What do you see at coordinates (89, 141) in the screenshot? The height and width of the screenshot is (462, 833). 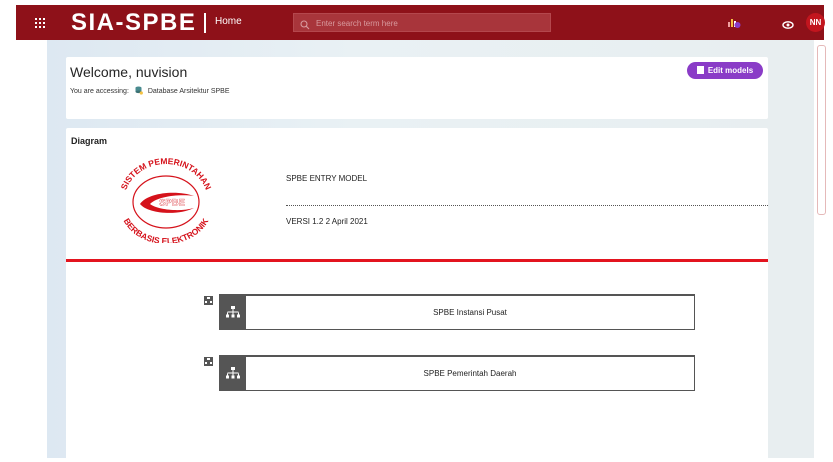 I see `diagram-section-title: Diagram` at bounding box center [89, 141].